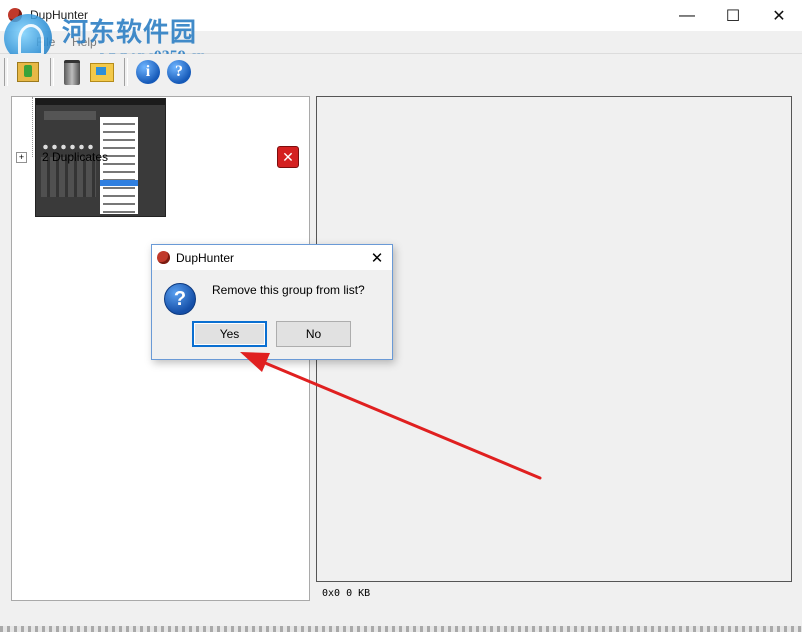 The height and width of the screenshot is (632, 802). I want to click on open-button, so click(28, 72).